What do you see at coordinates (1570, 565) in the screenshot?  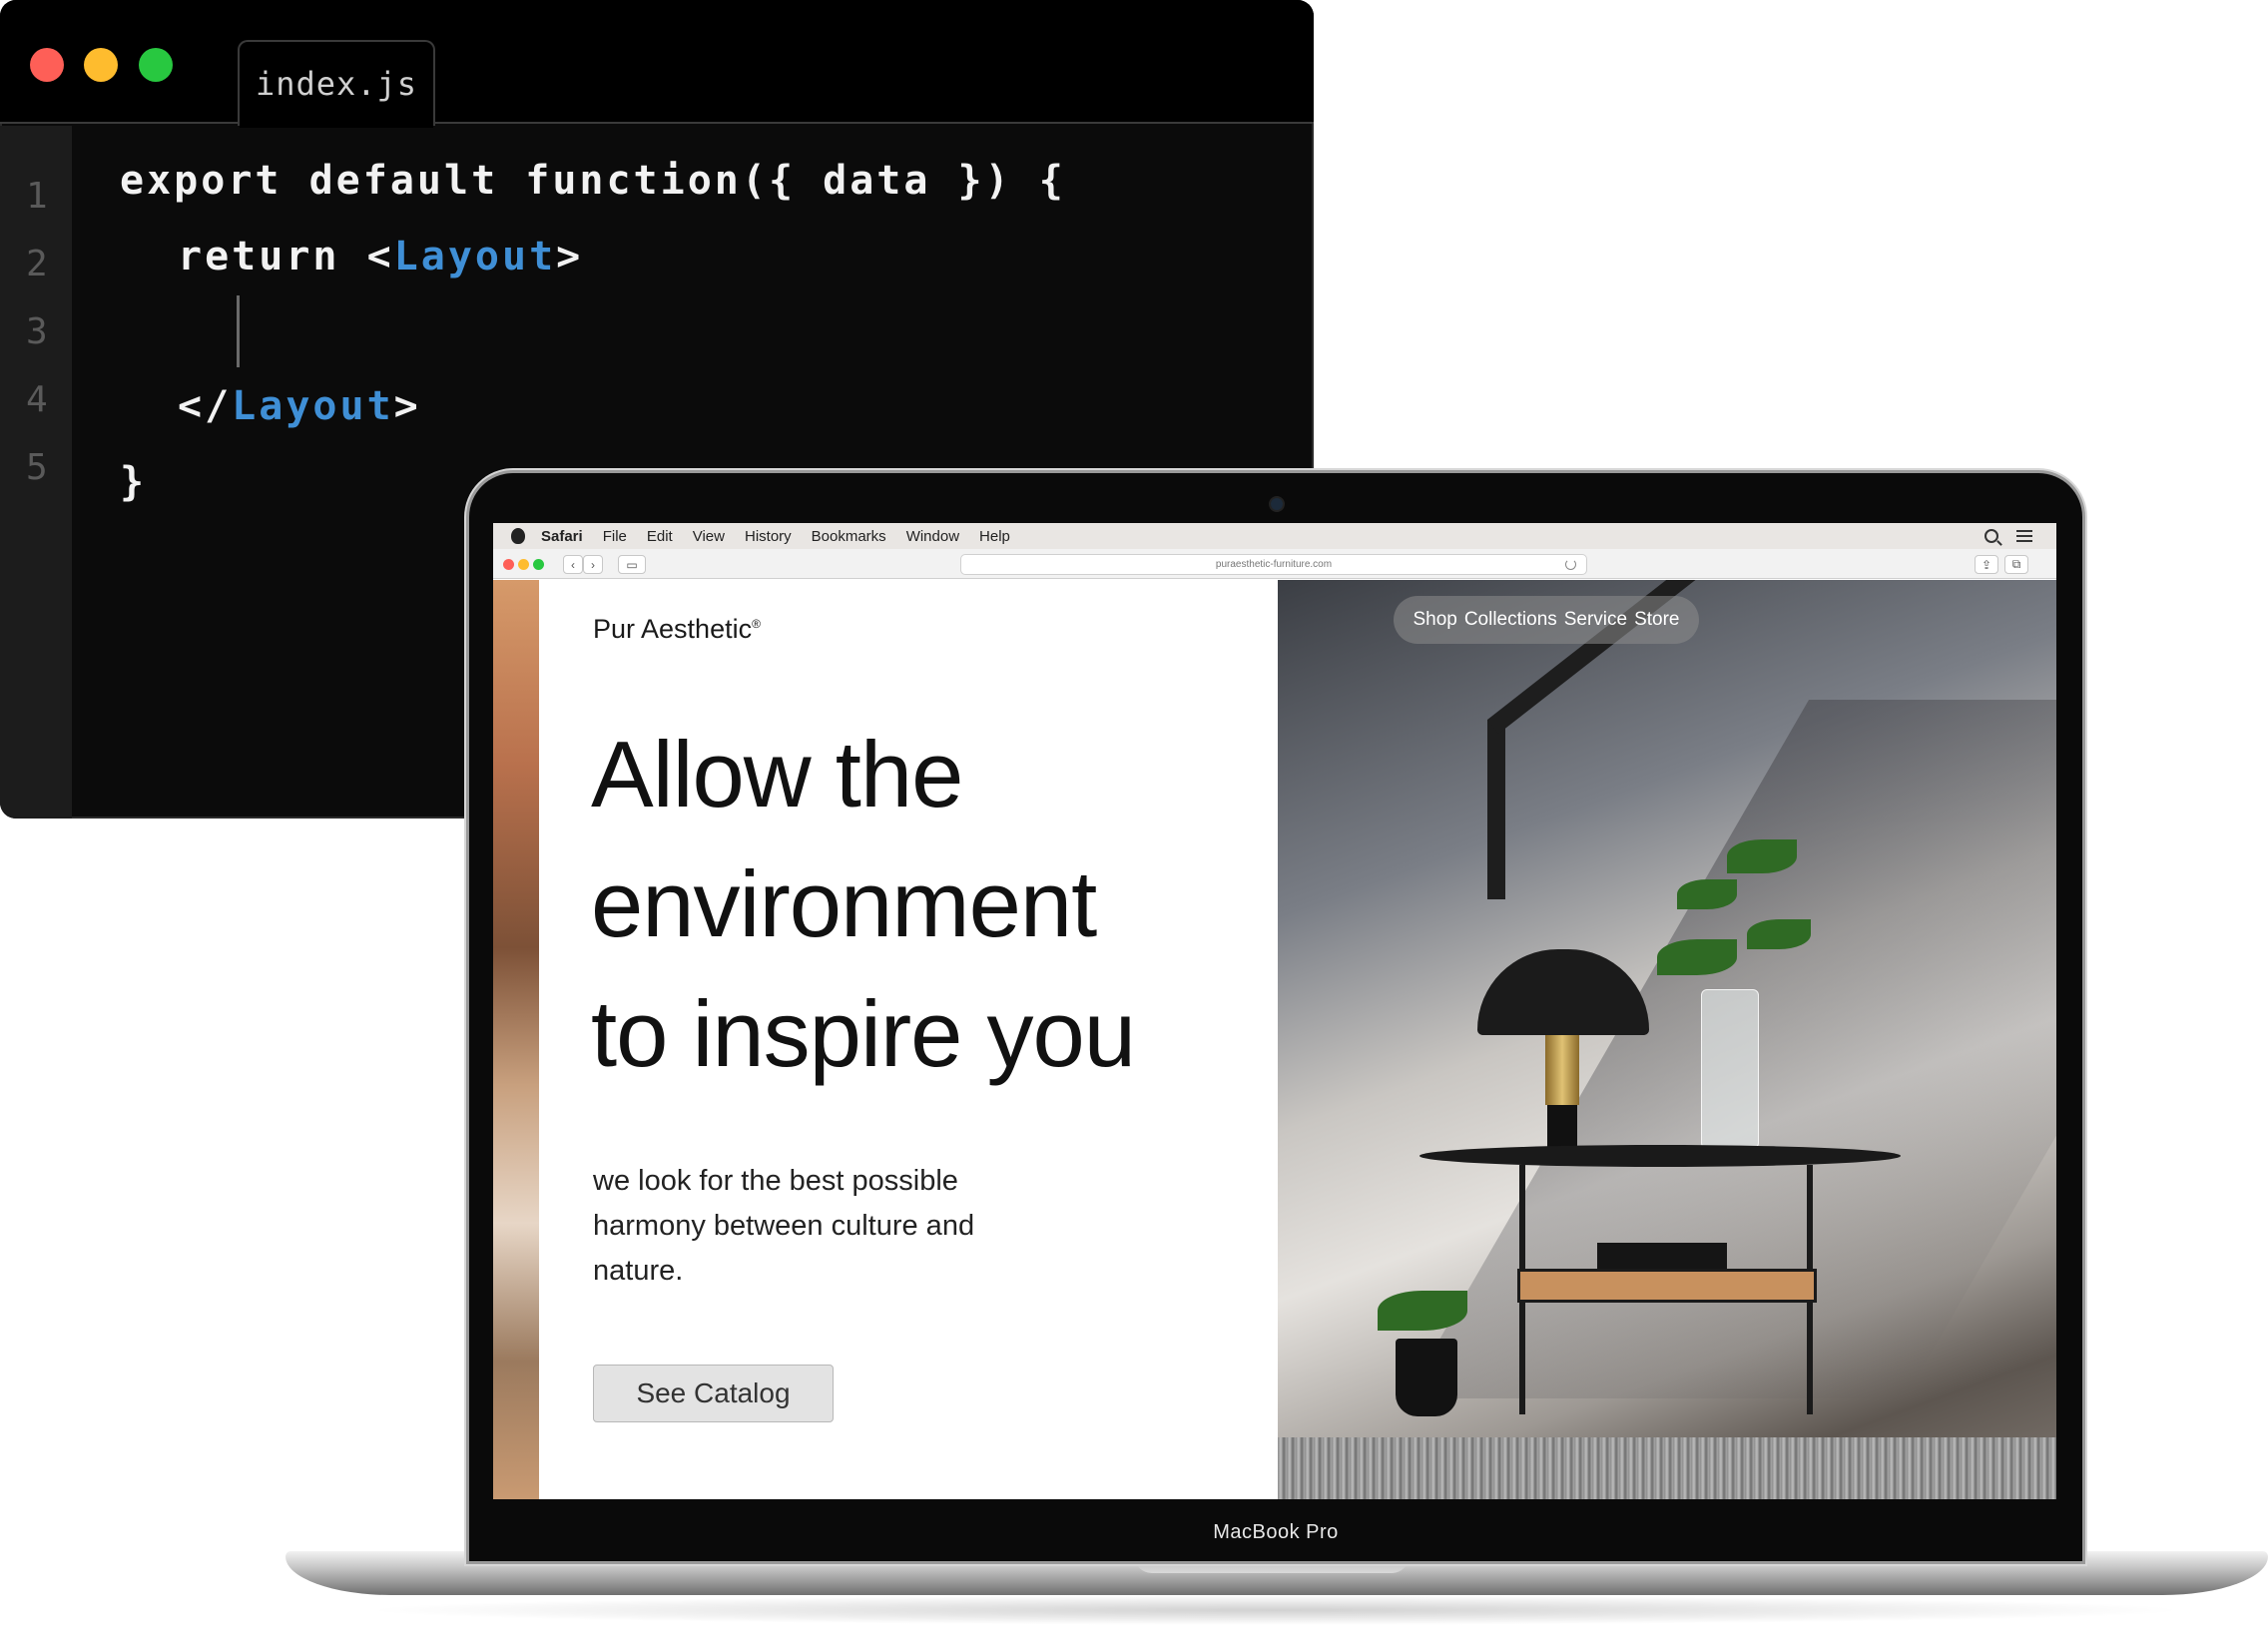 I see `reload-icon` at bounding box center [1570, 565].